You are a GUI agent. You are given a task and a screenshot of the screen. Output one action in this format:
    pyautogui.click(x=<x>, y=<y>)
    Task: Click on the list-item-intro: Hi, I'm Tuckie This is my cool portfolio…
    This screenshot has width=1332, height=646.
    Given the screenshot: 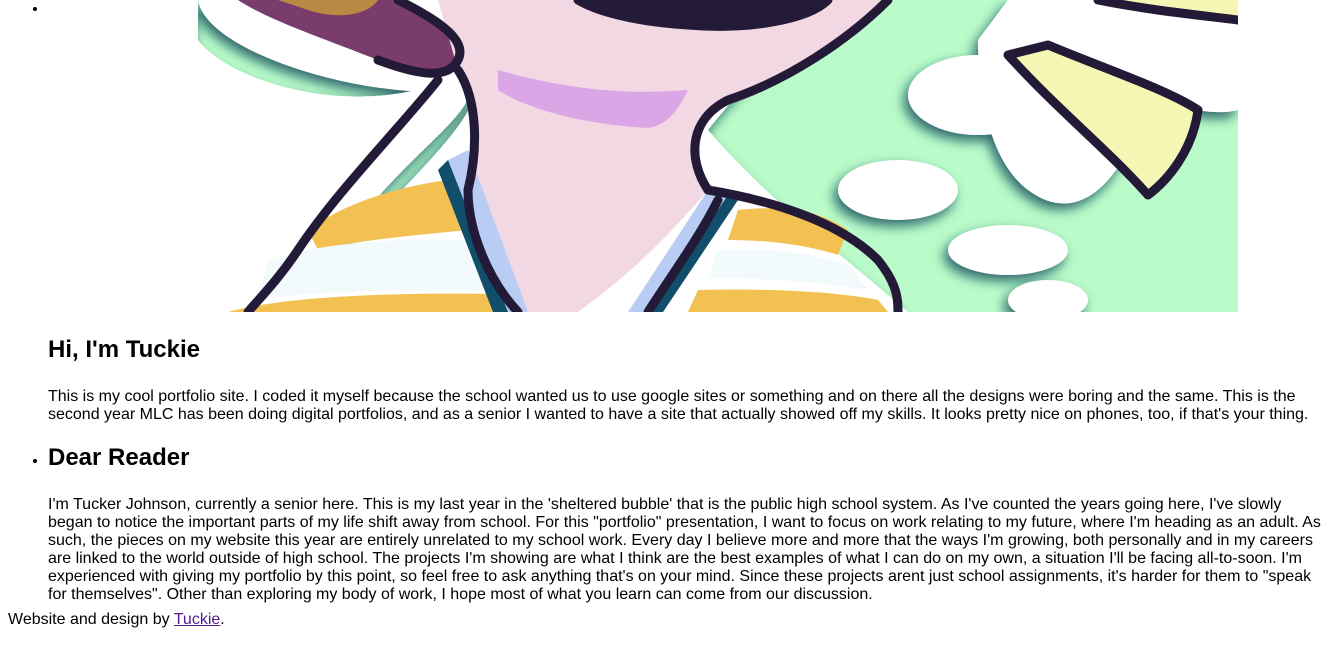 What is the action you would take?
    pyautogui.click(x=690, y=380)
    